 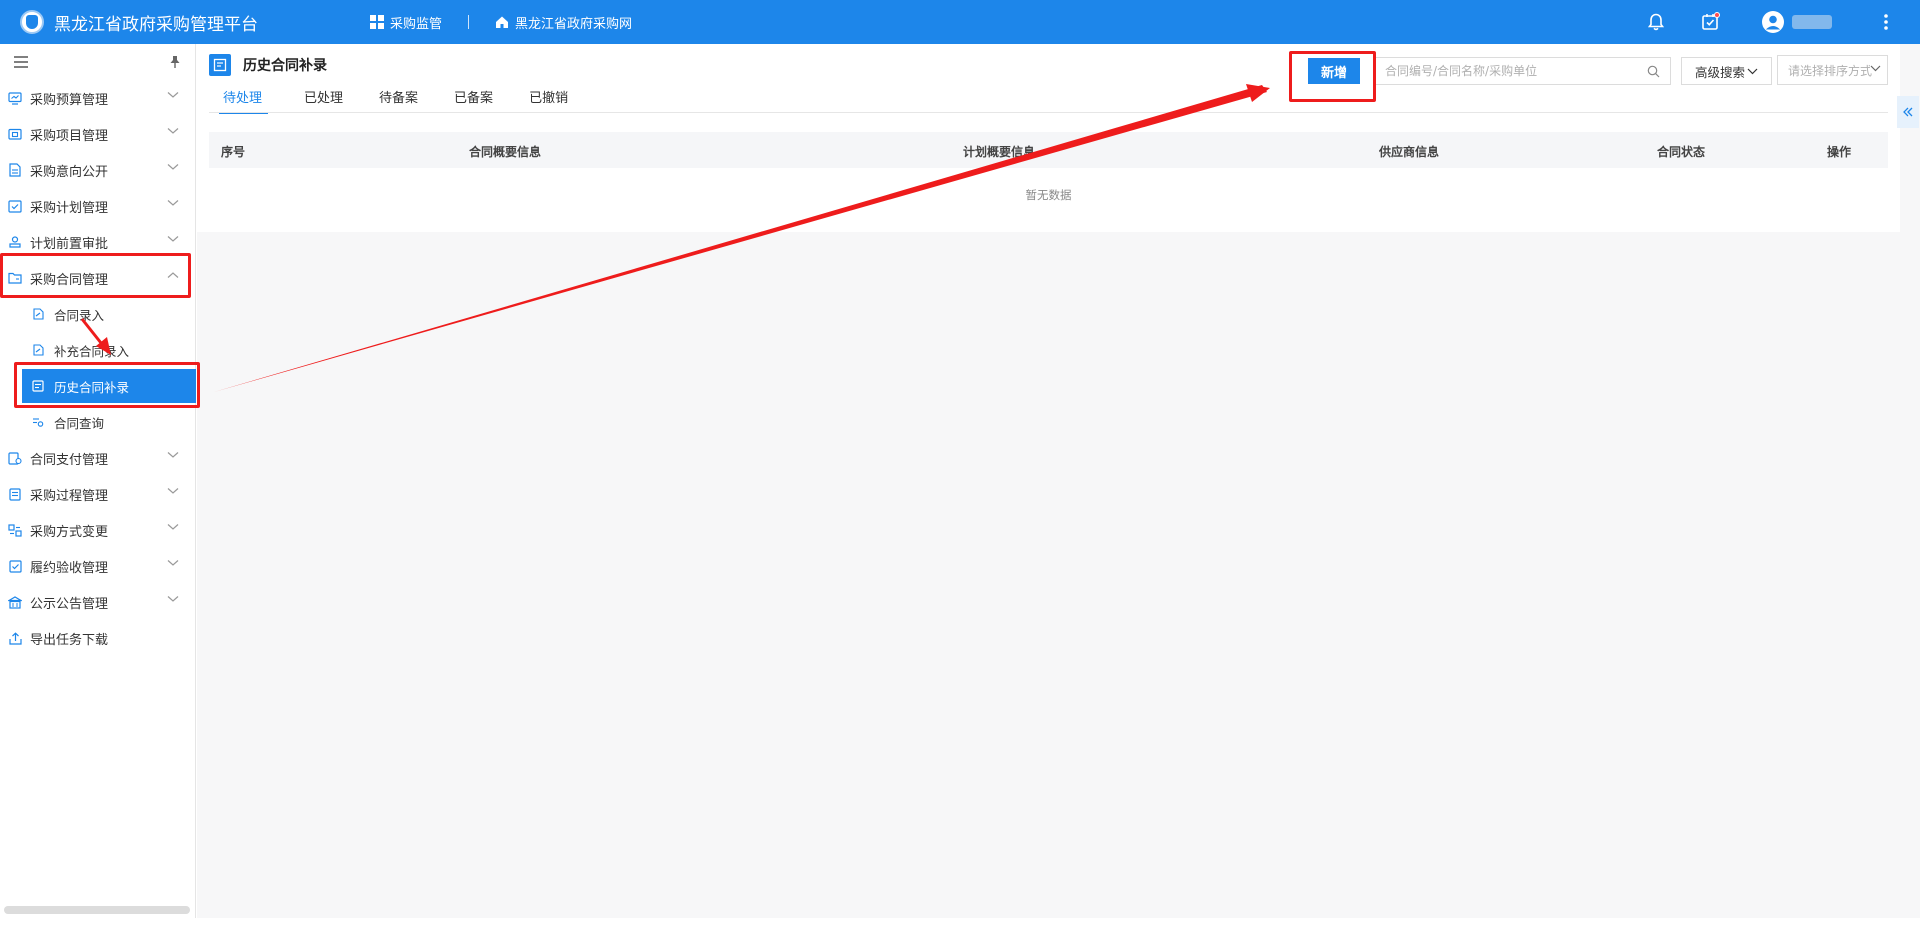 What do you see at coordinates (69, 244) in the screenshot?
I see `sidebar-item-label: 计划前置审批` at bounding box center [69, 244].